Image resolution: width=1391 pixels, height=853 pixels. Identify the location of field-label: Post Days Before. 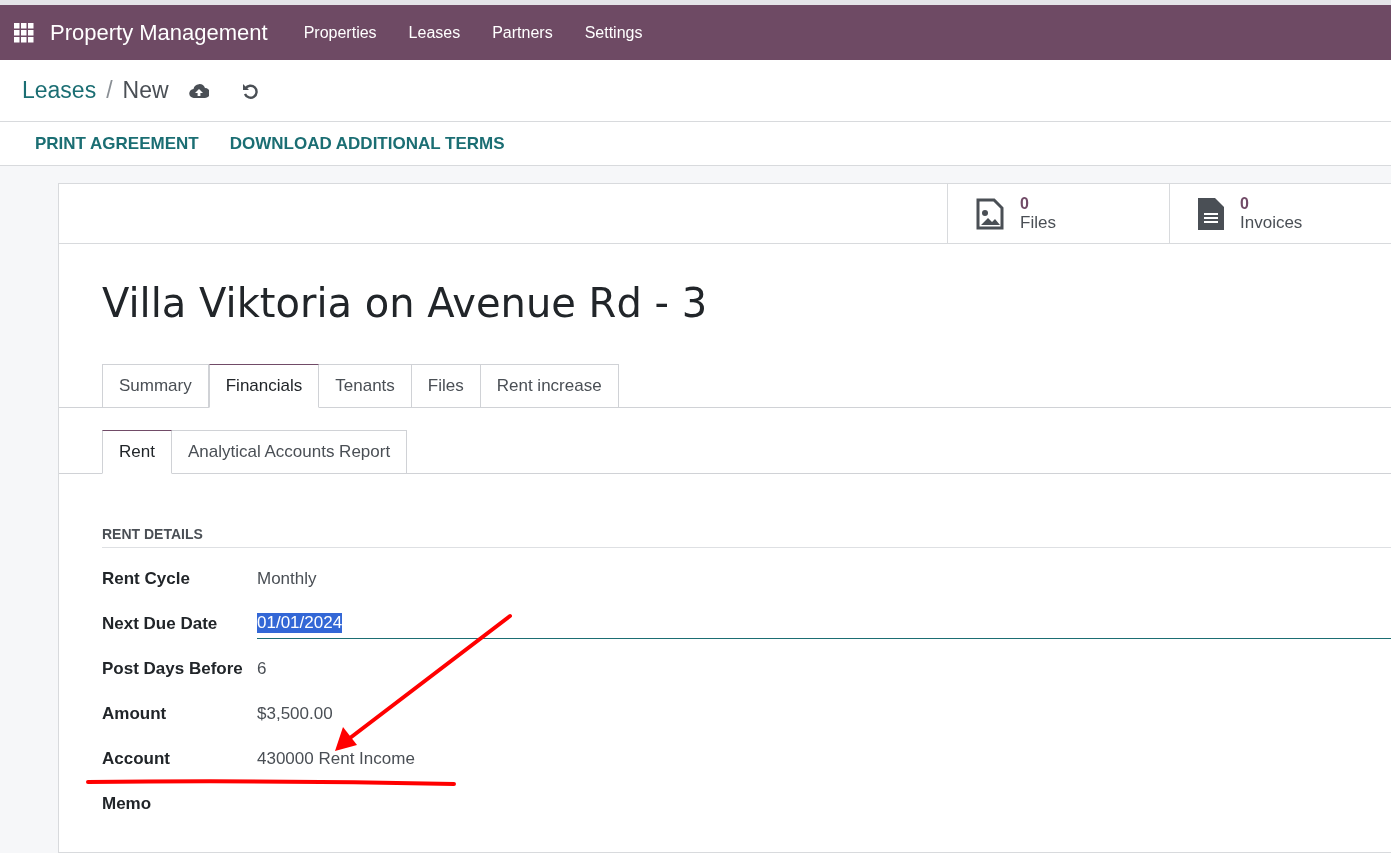
(172, 668).